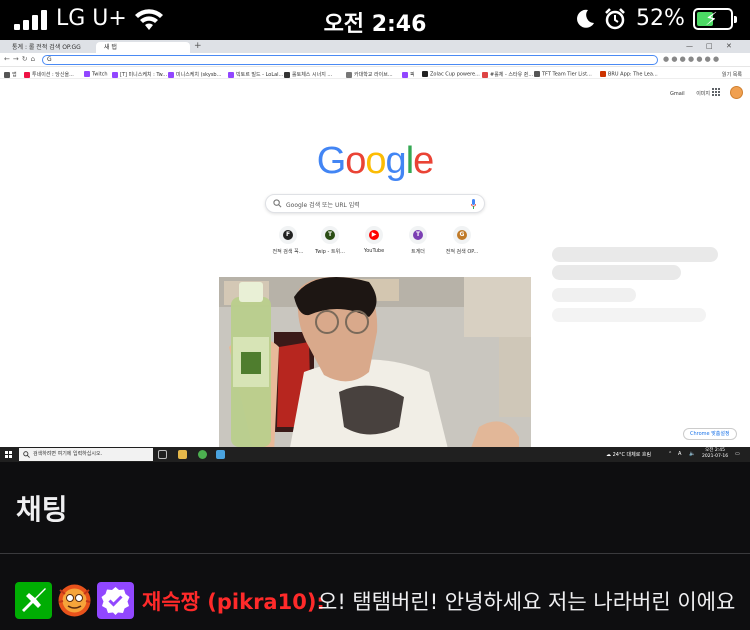  What do you see at coordinates (709, 46) in the screenshot?
I see `maximize-icon: □` at bounding box center [709, 46].